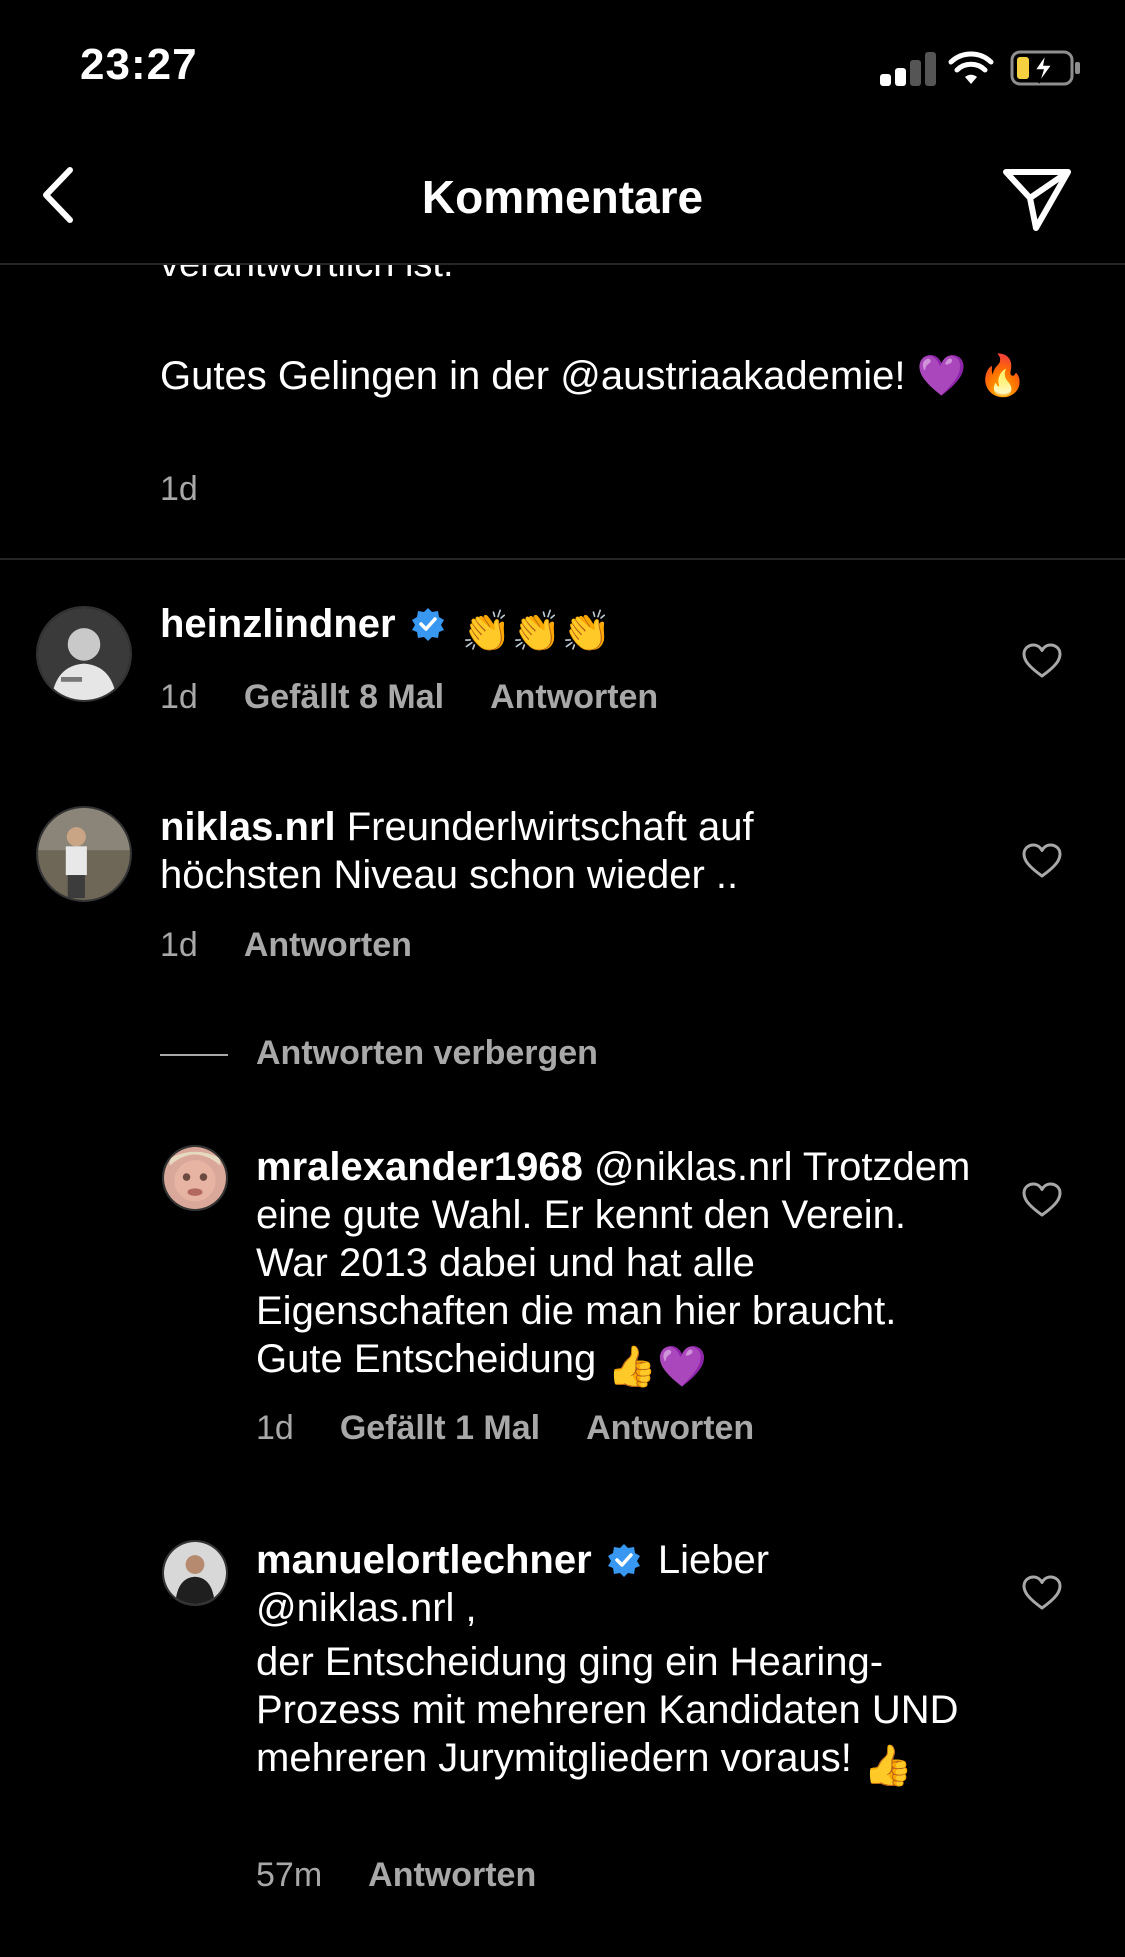 This screenshot has height=1957, width=1125. I want to click on hide-replies-button: Antworten verbergen, so click(427, 1053).